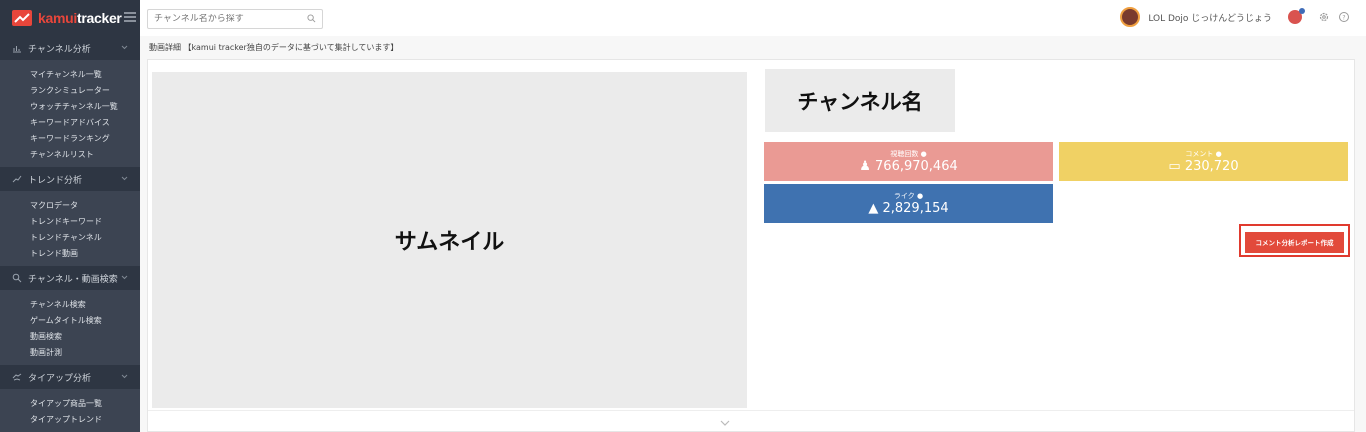  I want to click on sidebar-item-watch-channels: ウォッチチャンネル一覧, so click(85, 107).